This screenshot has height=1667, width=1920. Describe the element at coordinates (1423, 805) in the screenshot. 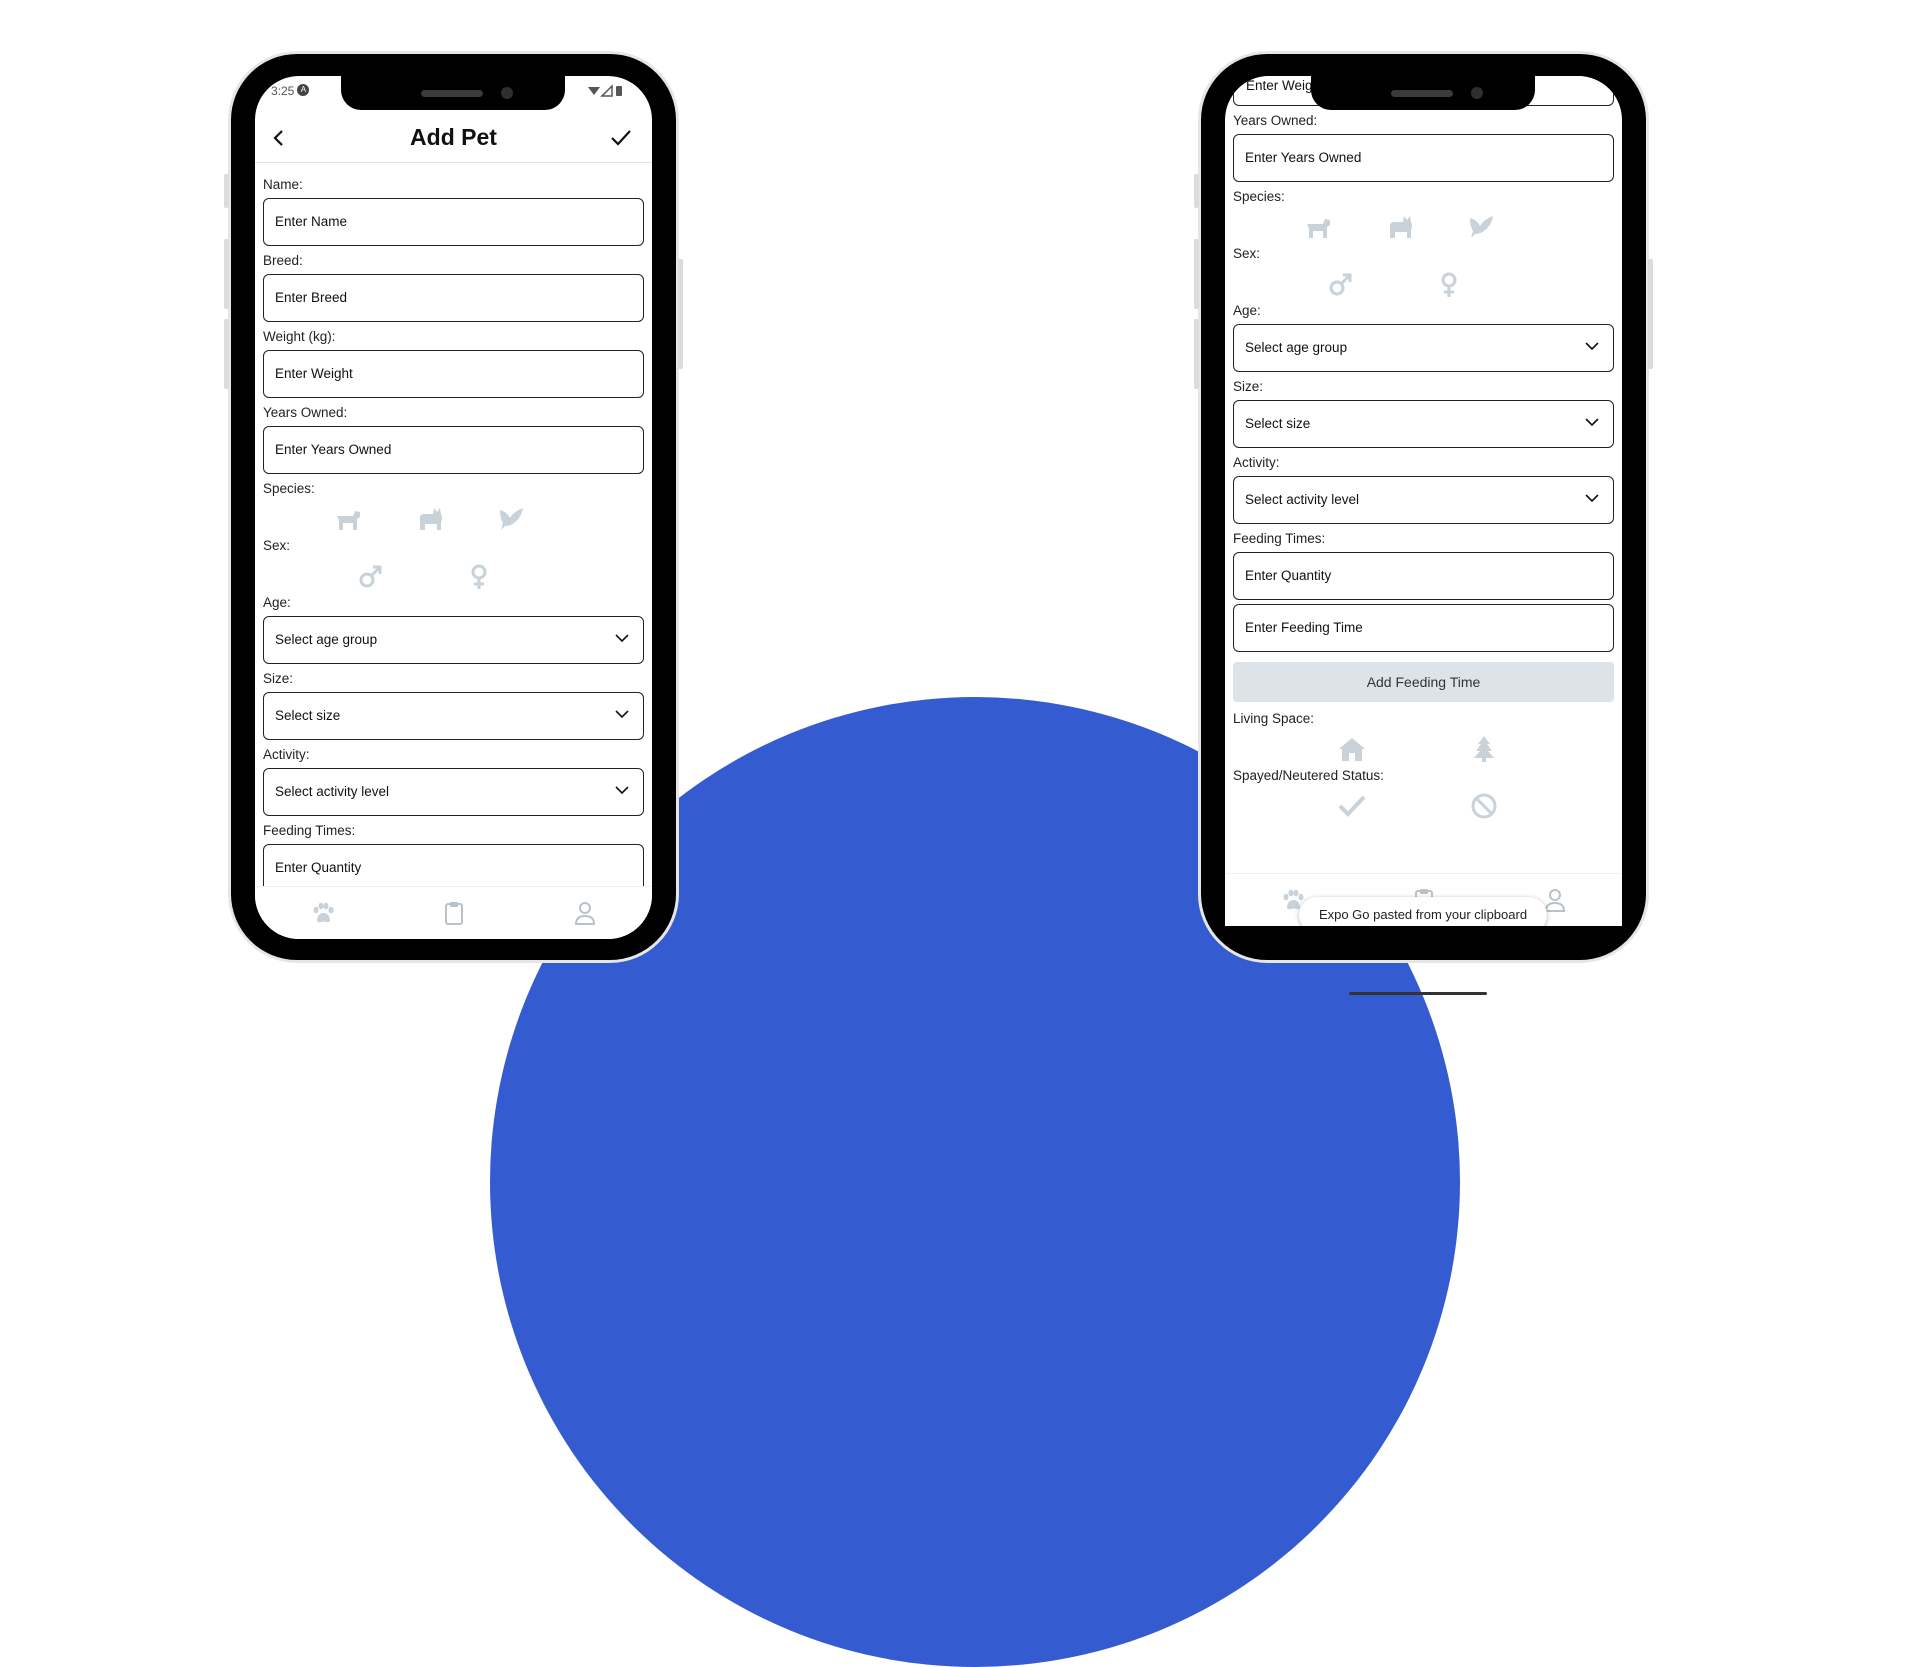

I see `spayed-neutered-selector` at that location.